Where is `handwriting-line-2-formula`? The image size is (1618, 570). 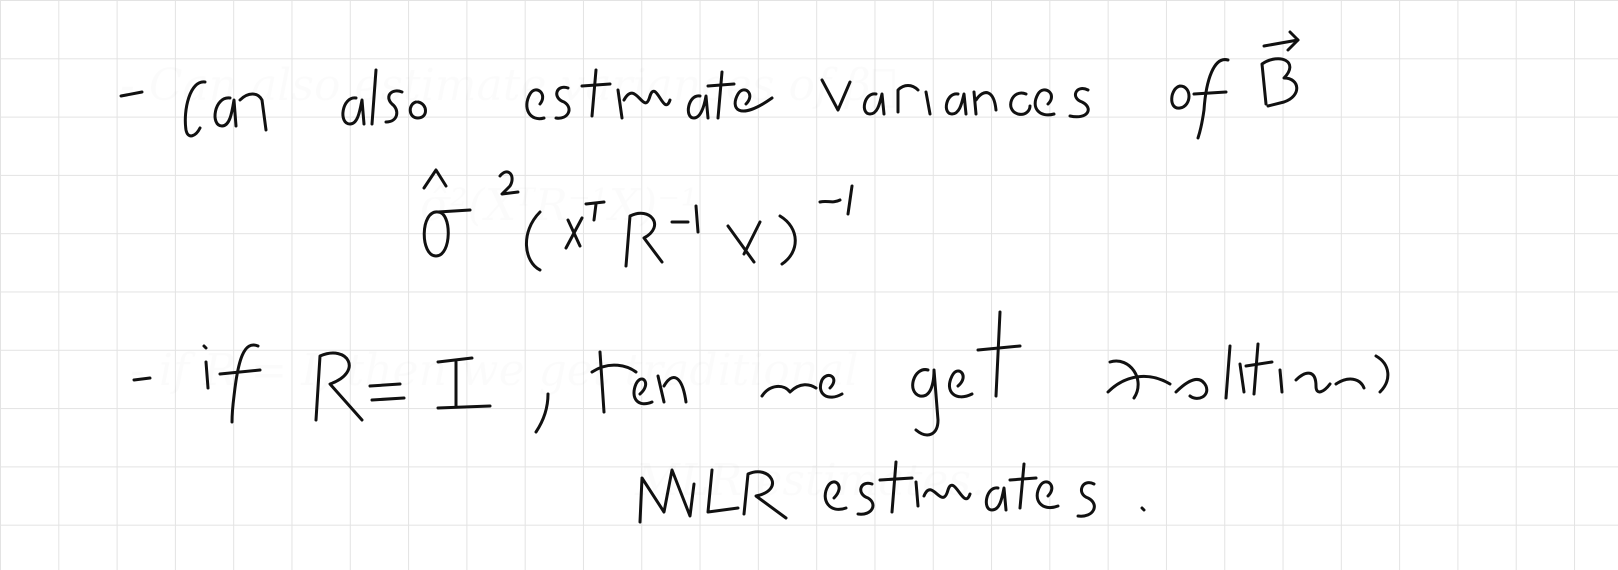 handwriting-line-2-formula is located at coordinates (638, 220).